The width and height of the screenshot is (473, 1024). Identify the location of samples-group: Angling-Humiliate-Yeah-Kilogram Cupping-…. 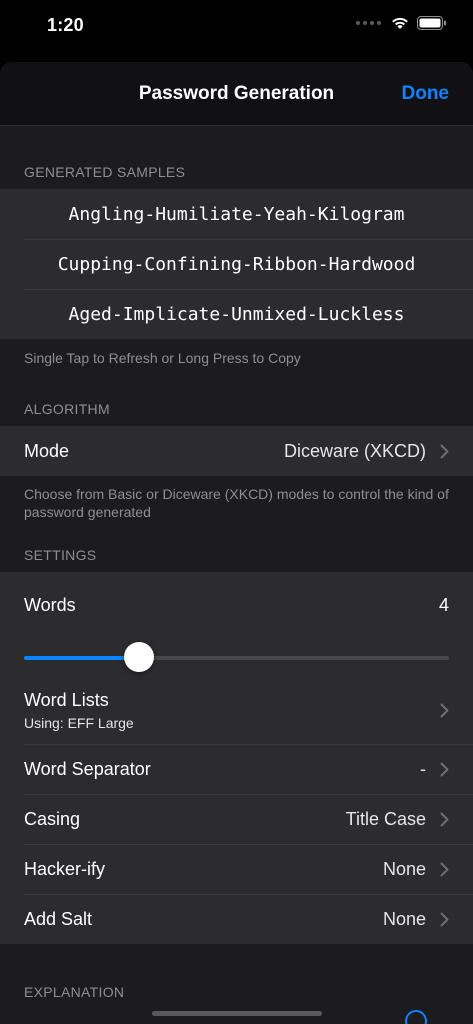
(236, 264).